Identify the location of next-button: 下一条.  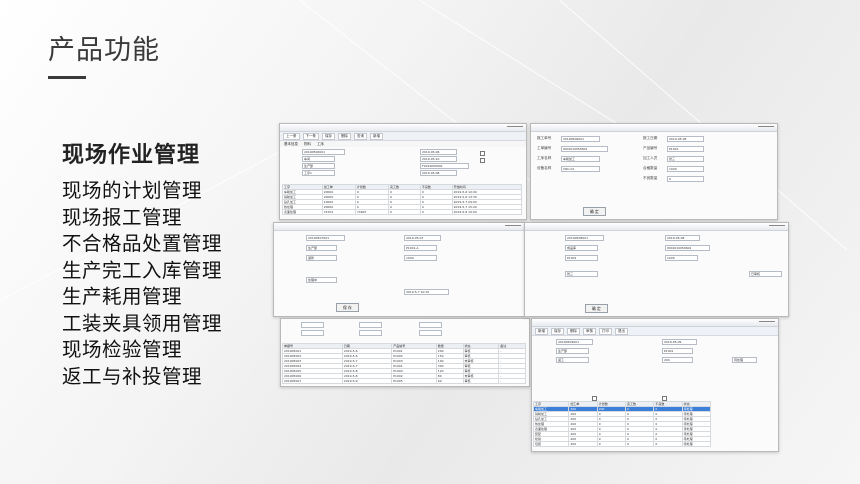
(310, 136).